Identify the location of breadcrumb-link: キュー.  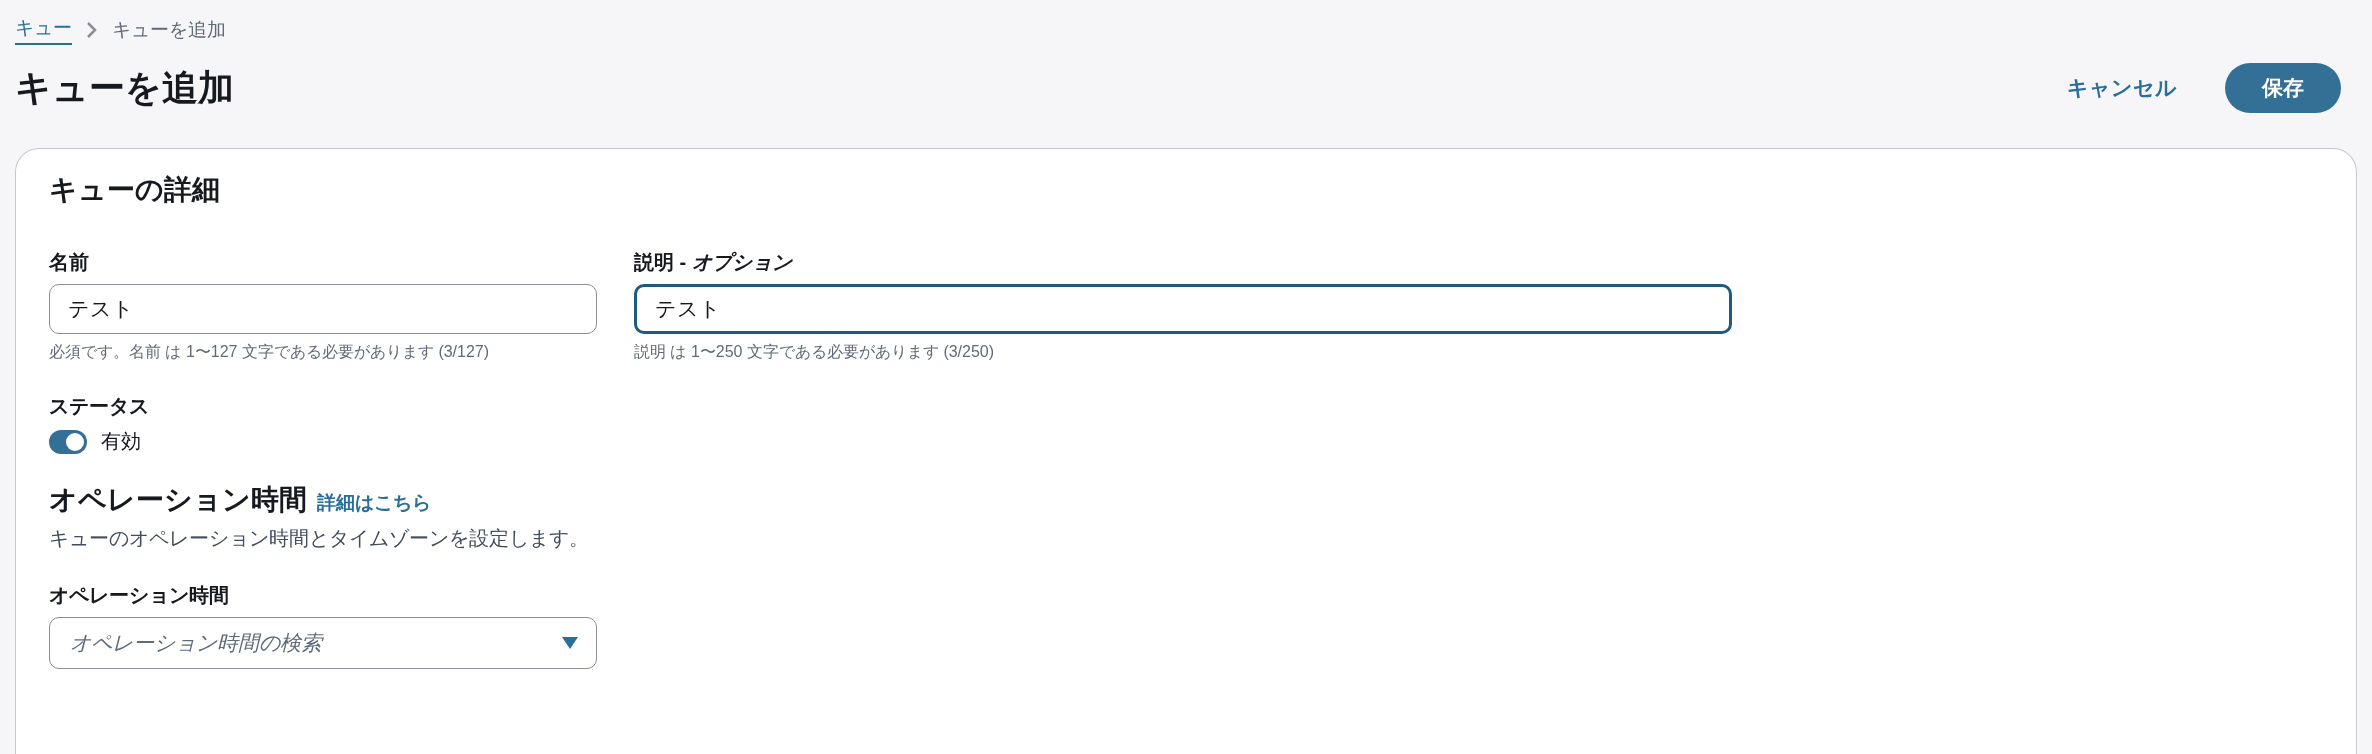
(43, 30).